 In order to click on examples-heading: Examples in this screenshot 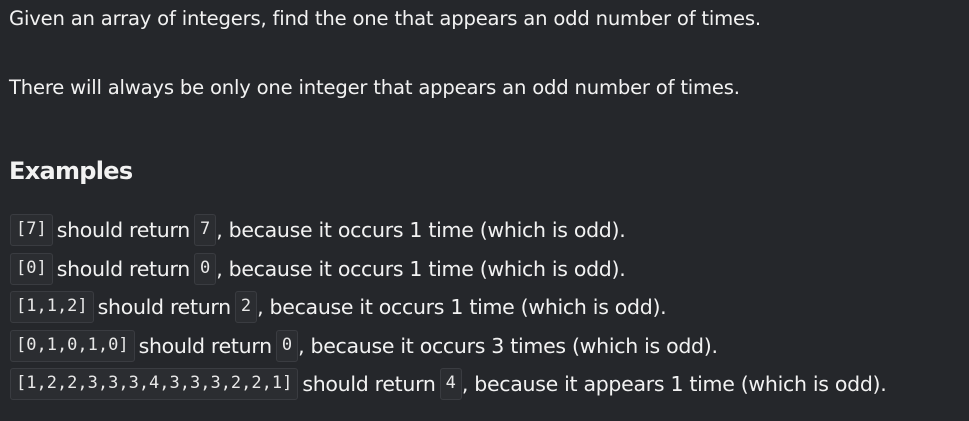, I will do `click(71, 171)`.